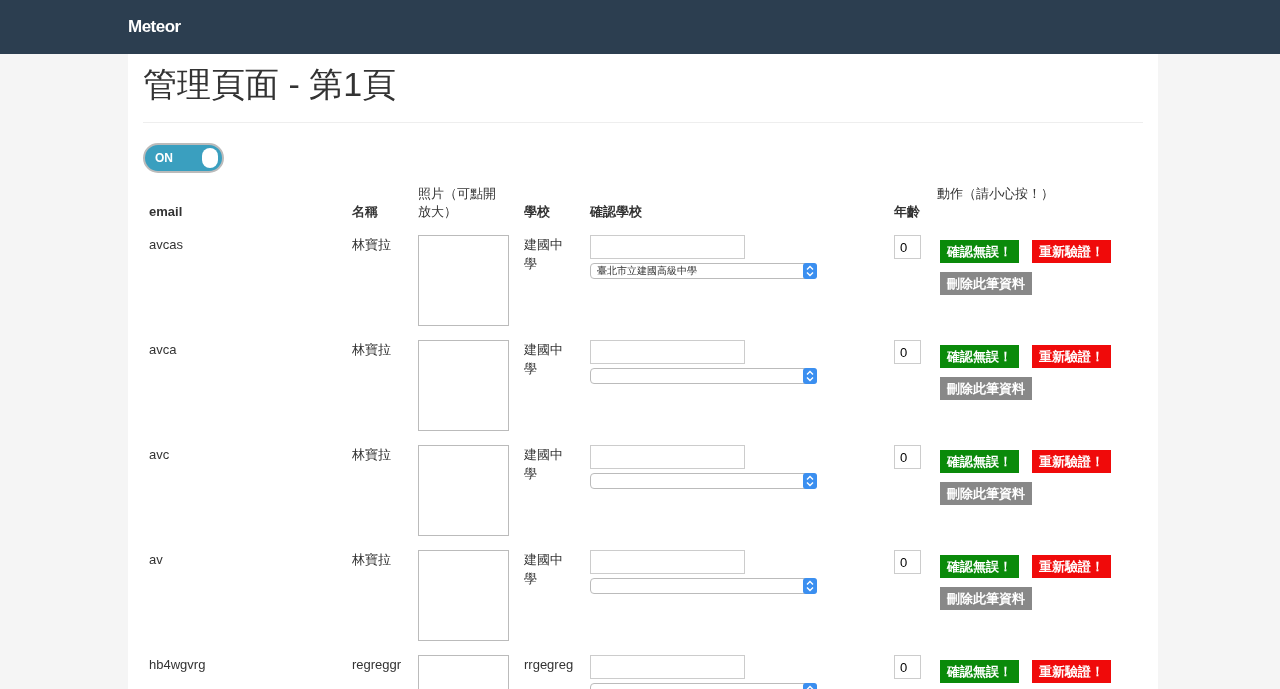  What do you see at coordinates (457, 203) in the screenshot?
I see `column-header: 照片（可點開放大）` at bounding box center [457, 203].